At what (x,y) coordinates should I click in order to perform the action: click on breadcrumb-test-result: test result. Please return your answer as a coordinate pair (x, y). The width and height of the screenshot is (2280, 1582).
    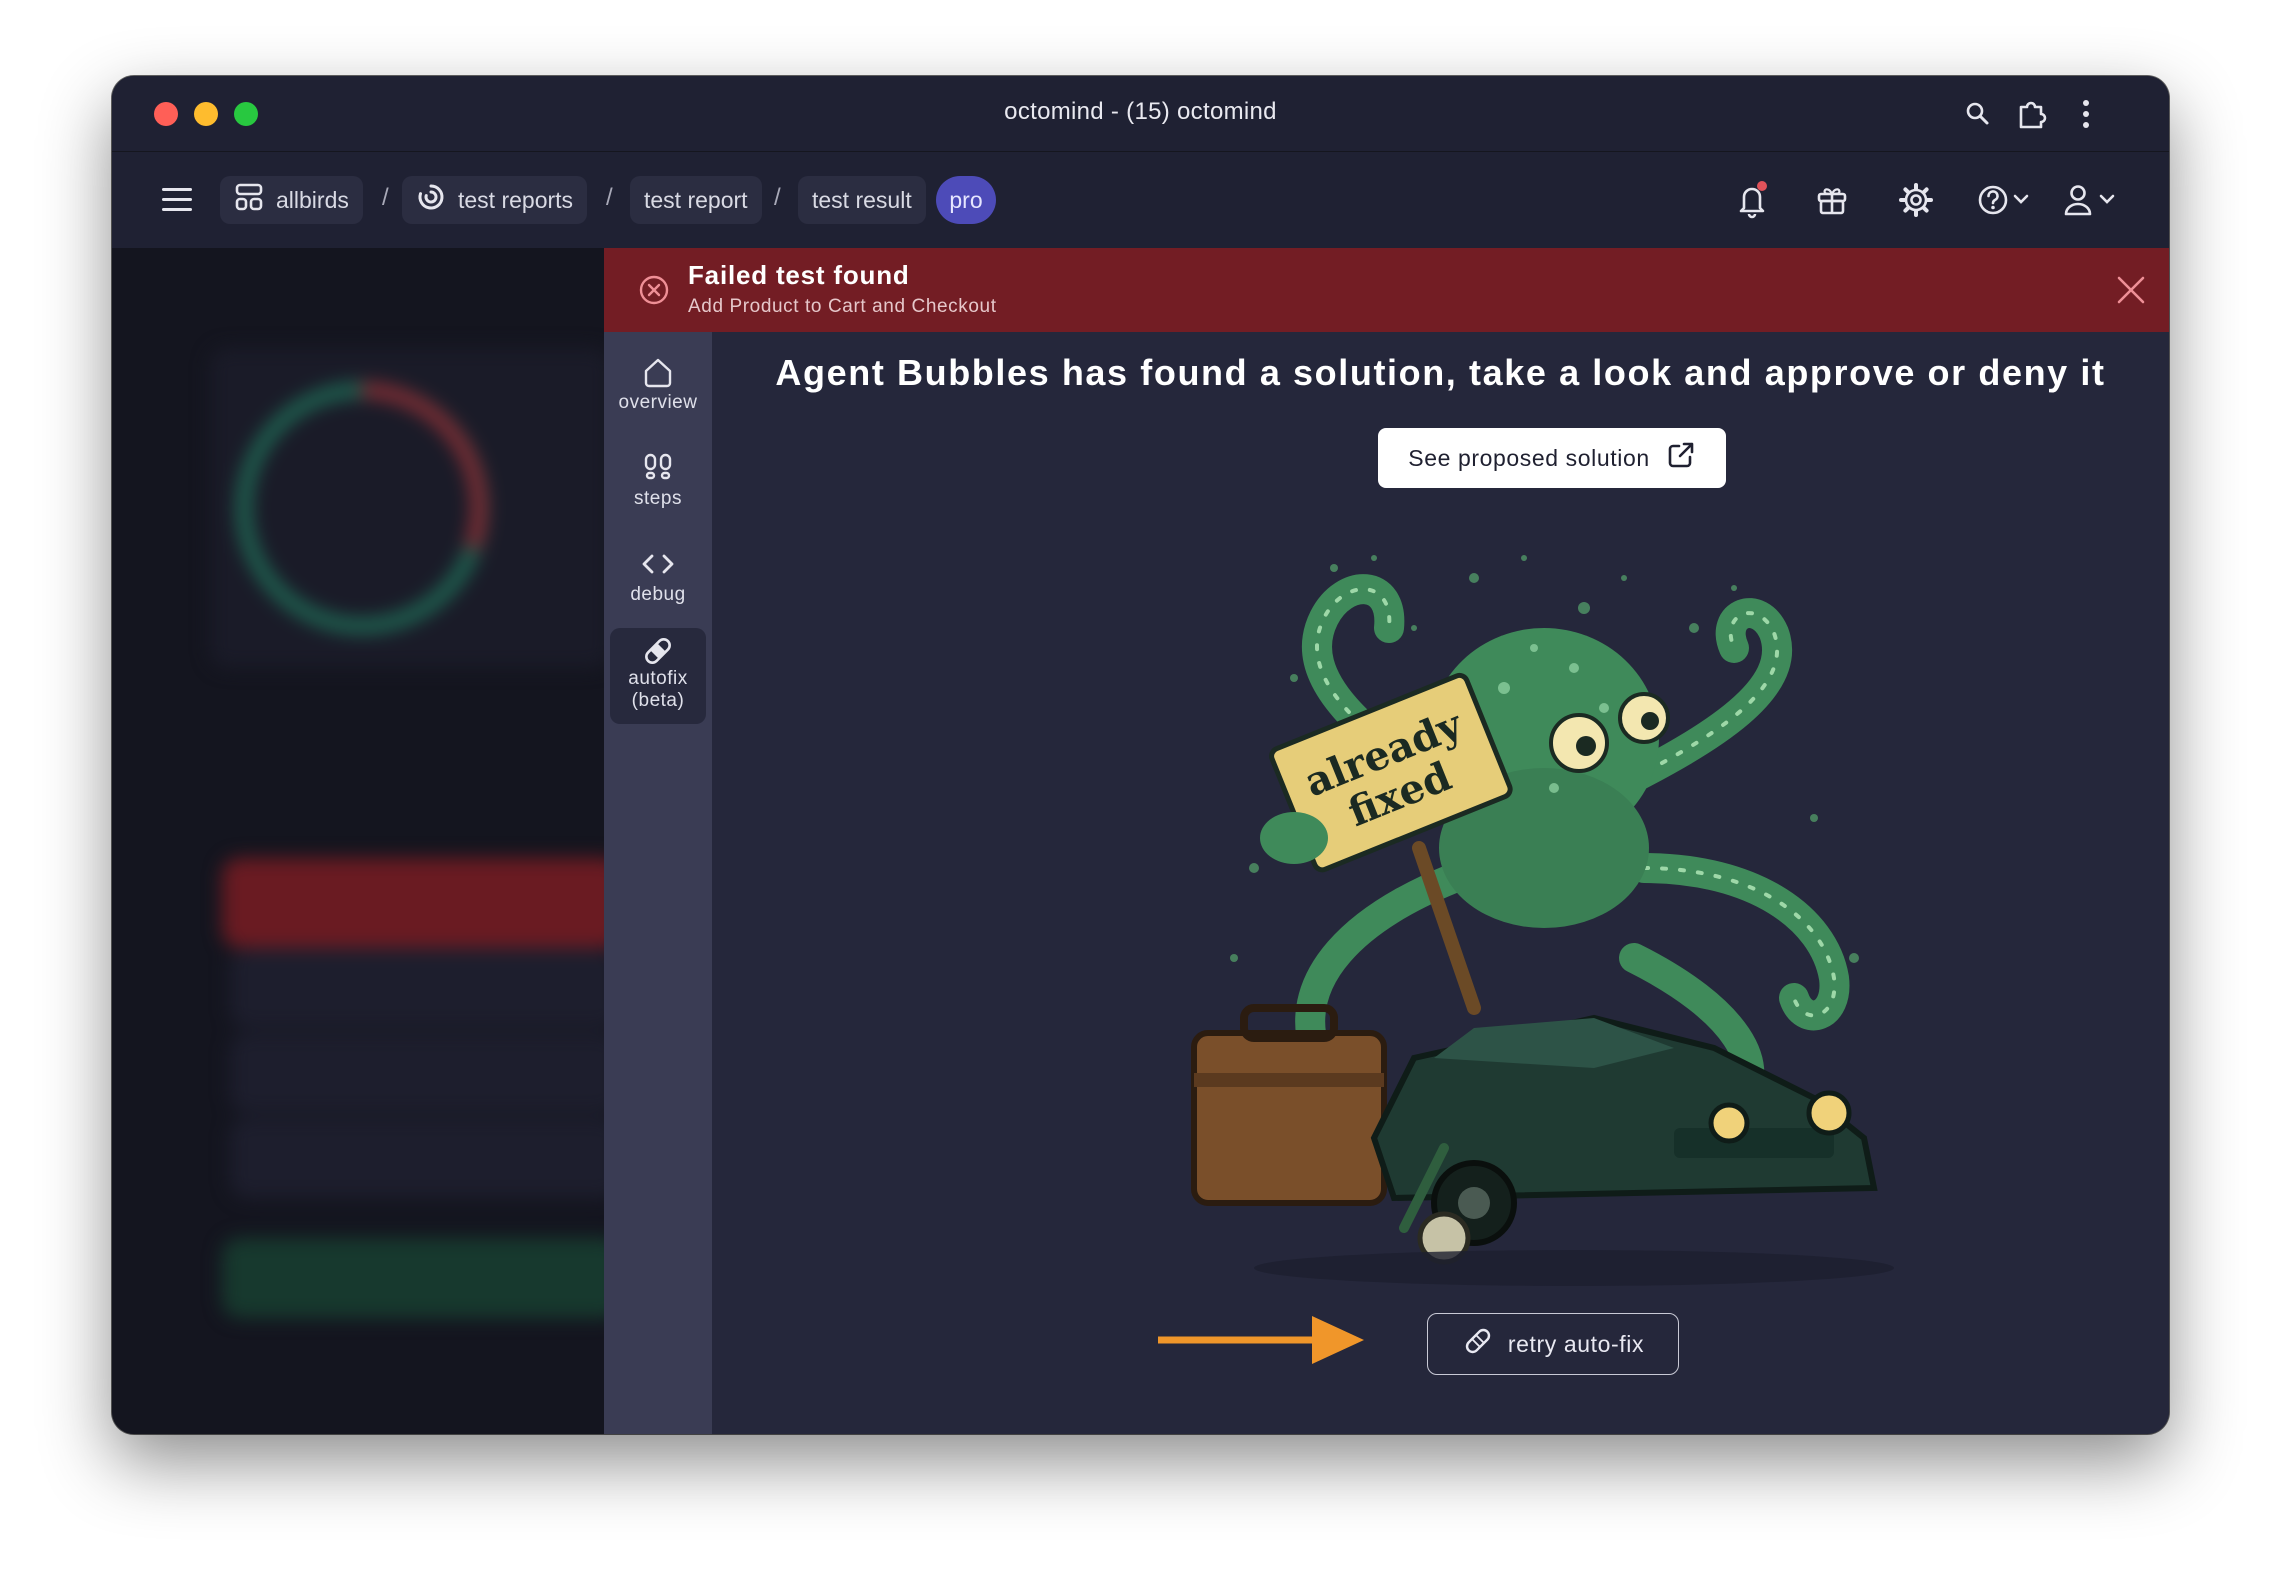
    Looking at the image, I should click on (862, 200).